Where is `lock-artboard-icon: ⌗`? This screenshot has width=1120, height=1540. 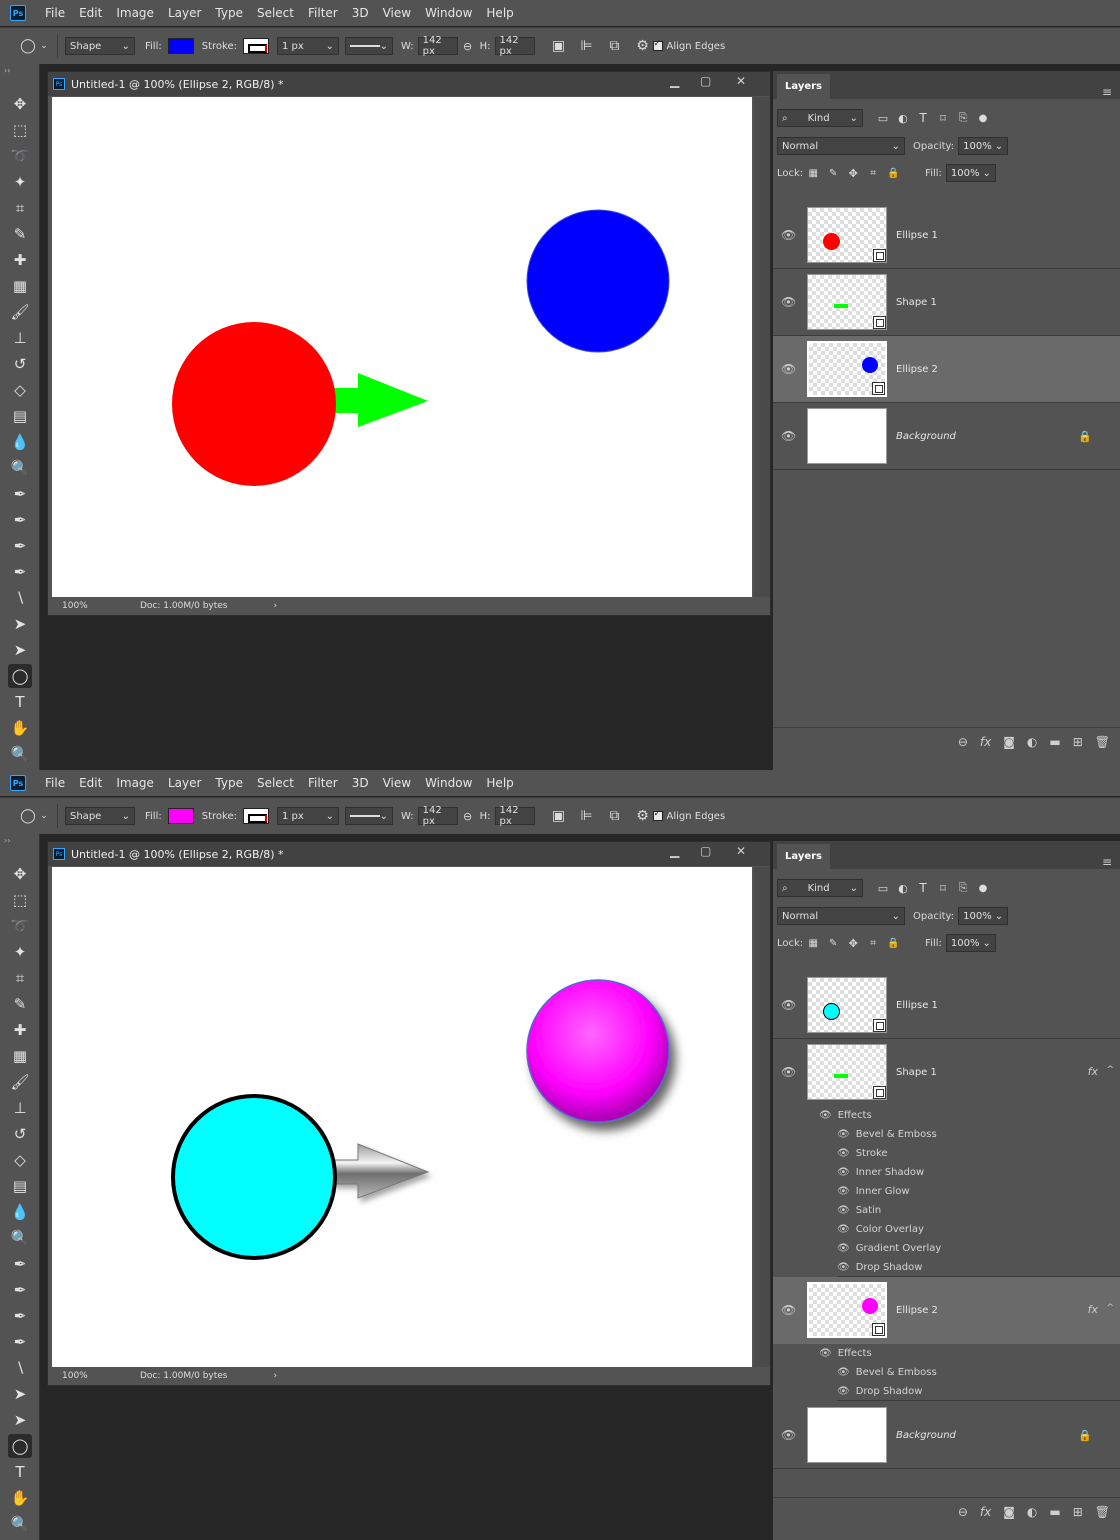 lock-artboard-icon: ⌗ is located at coordinates (873, 173).